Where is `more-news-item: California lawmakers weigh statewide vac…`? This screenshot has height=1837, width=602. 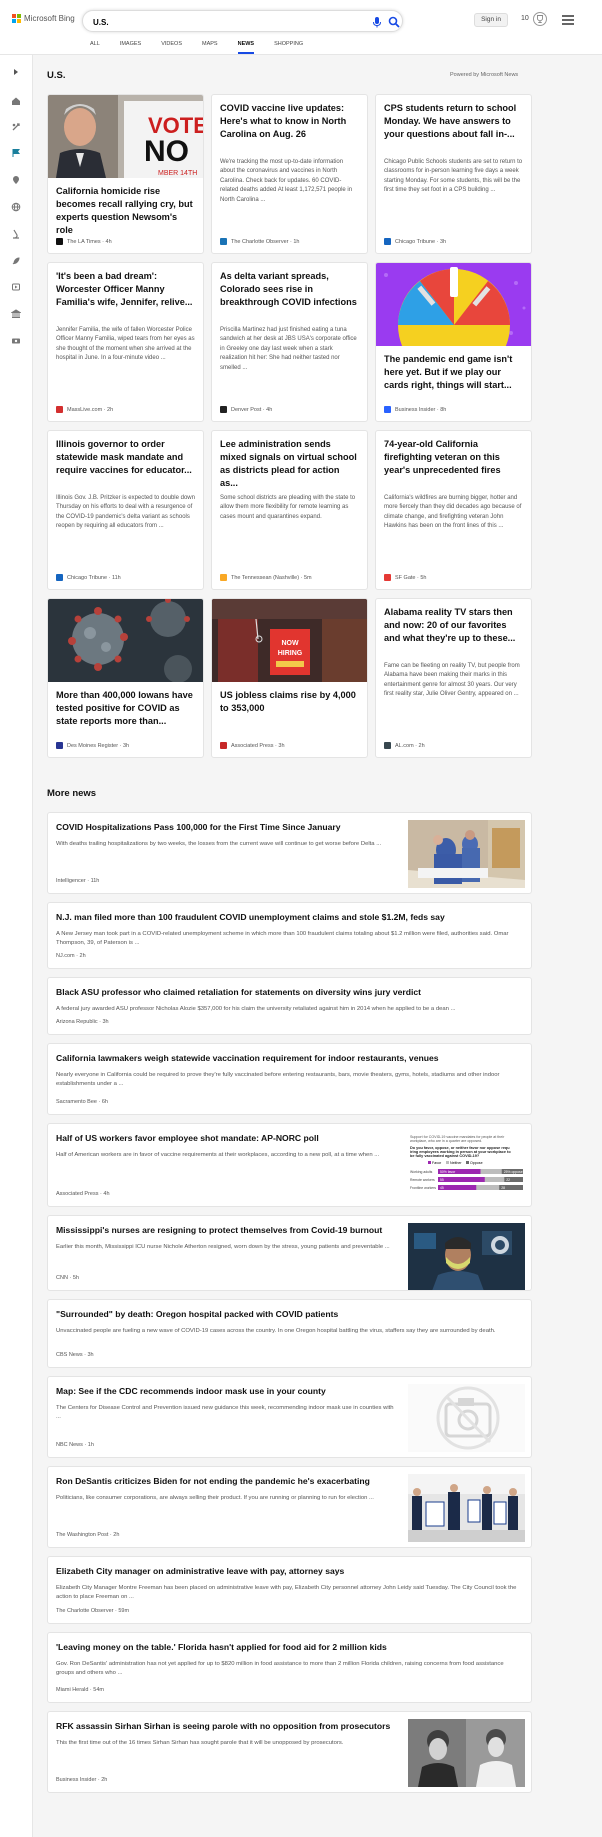 more-news-item: California lawmakers weigh statewide vac… is located at coordinates (289, 1079).